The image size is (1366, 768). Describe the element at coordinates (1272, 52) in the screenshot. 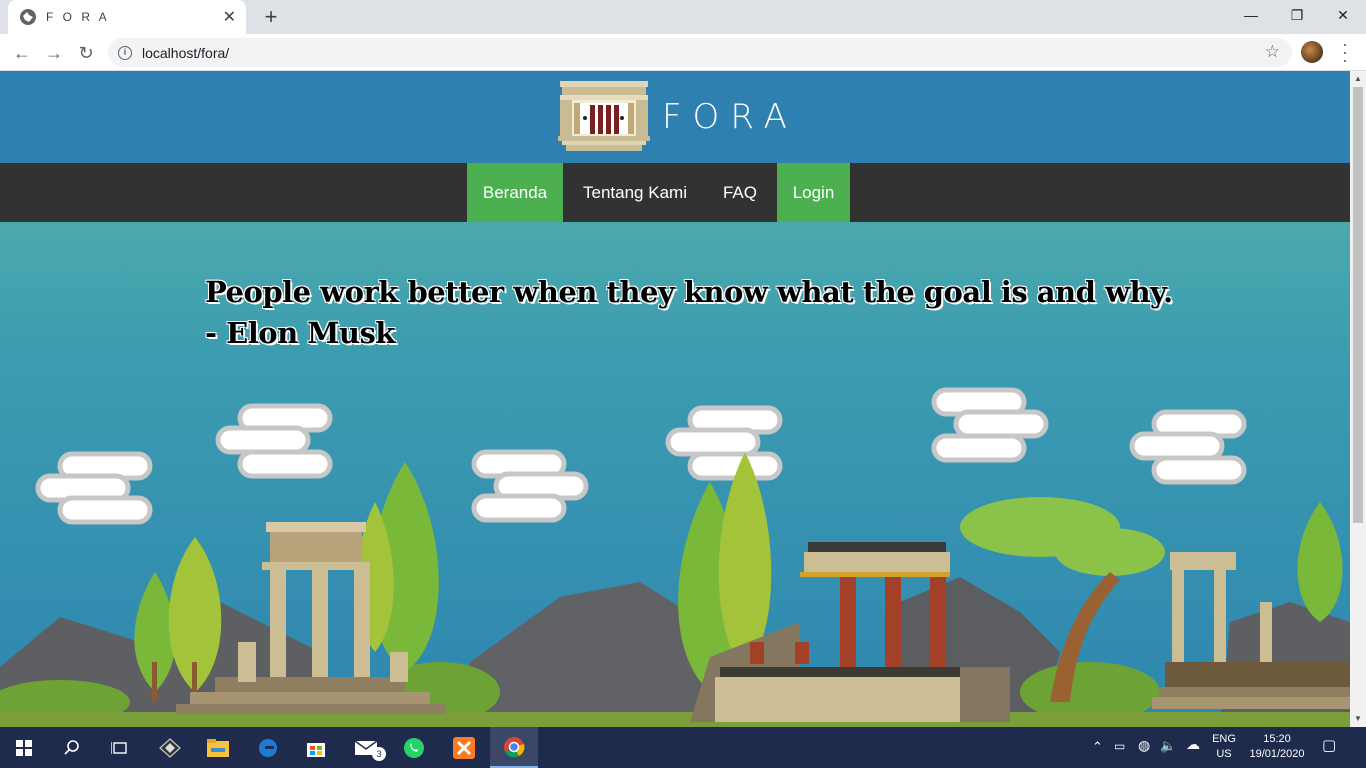

I see `bookmark-star-icon: ☆` at that location.